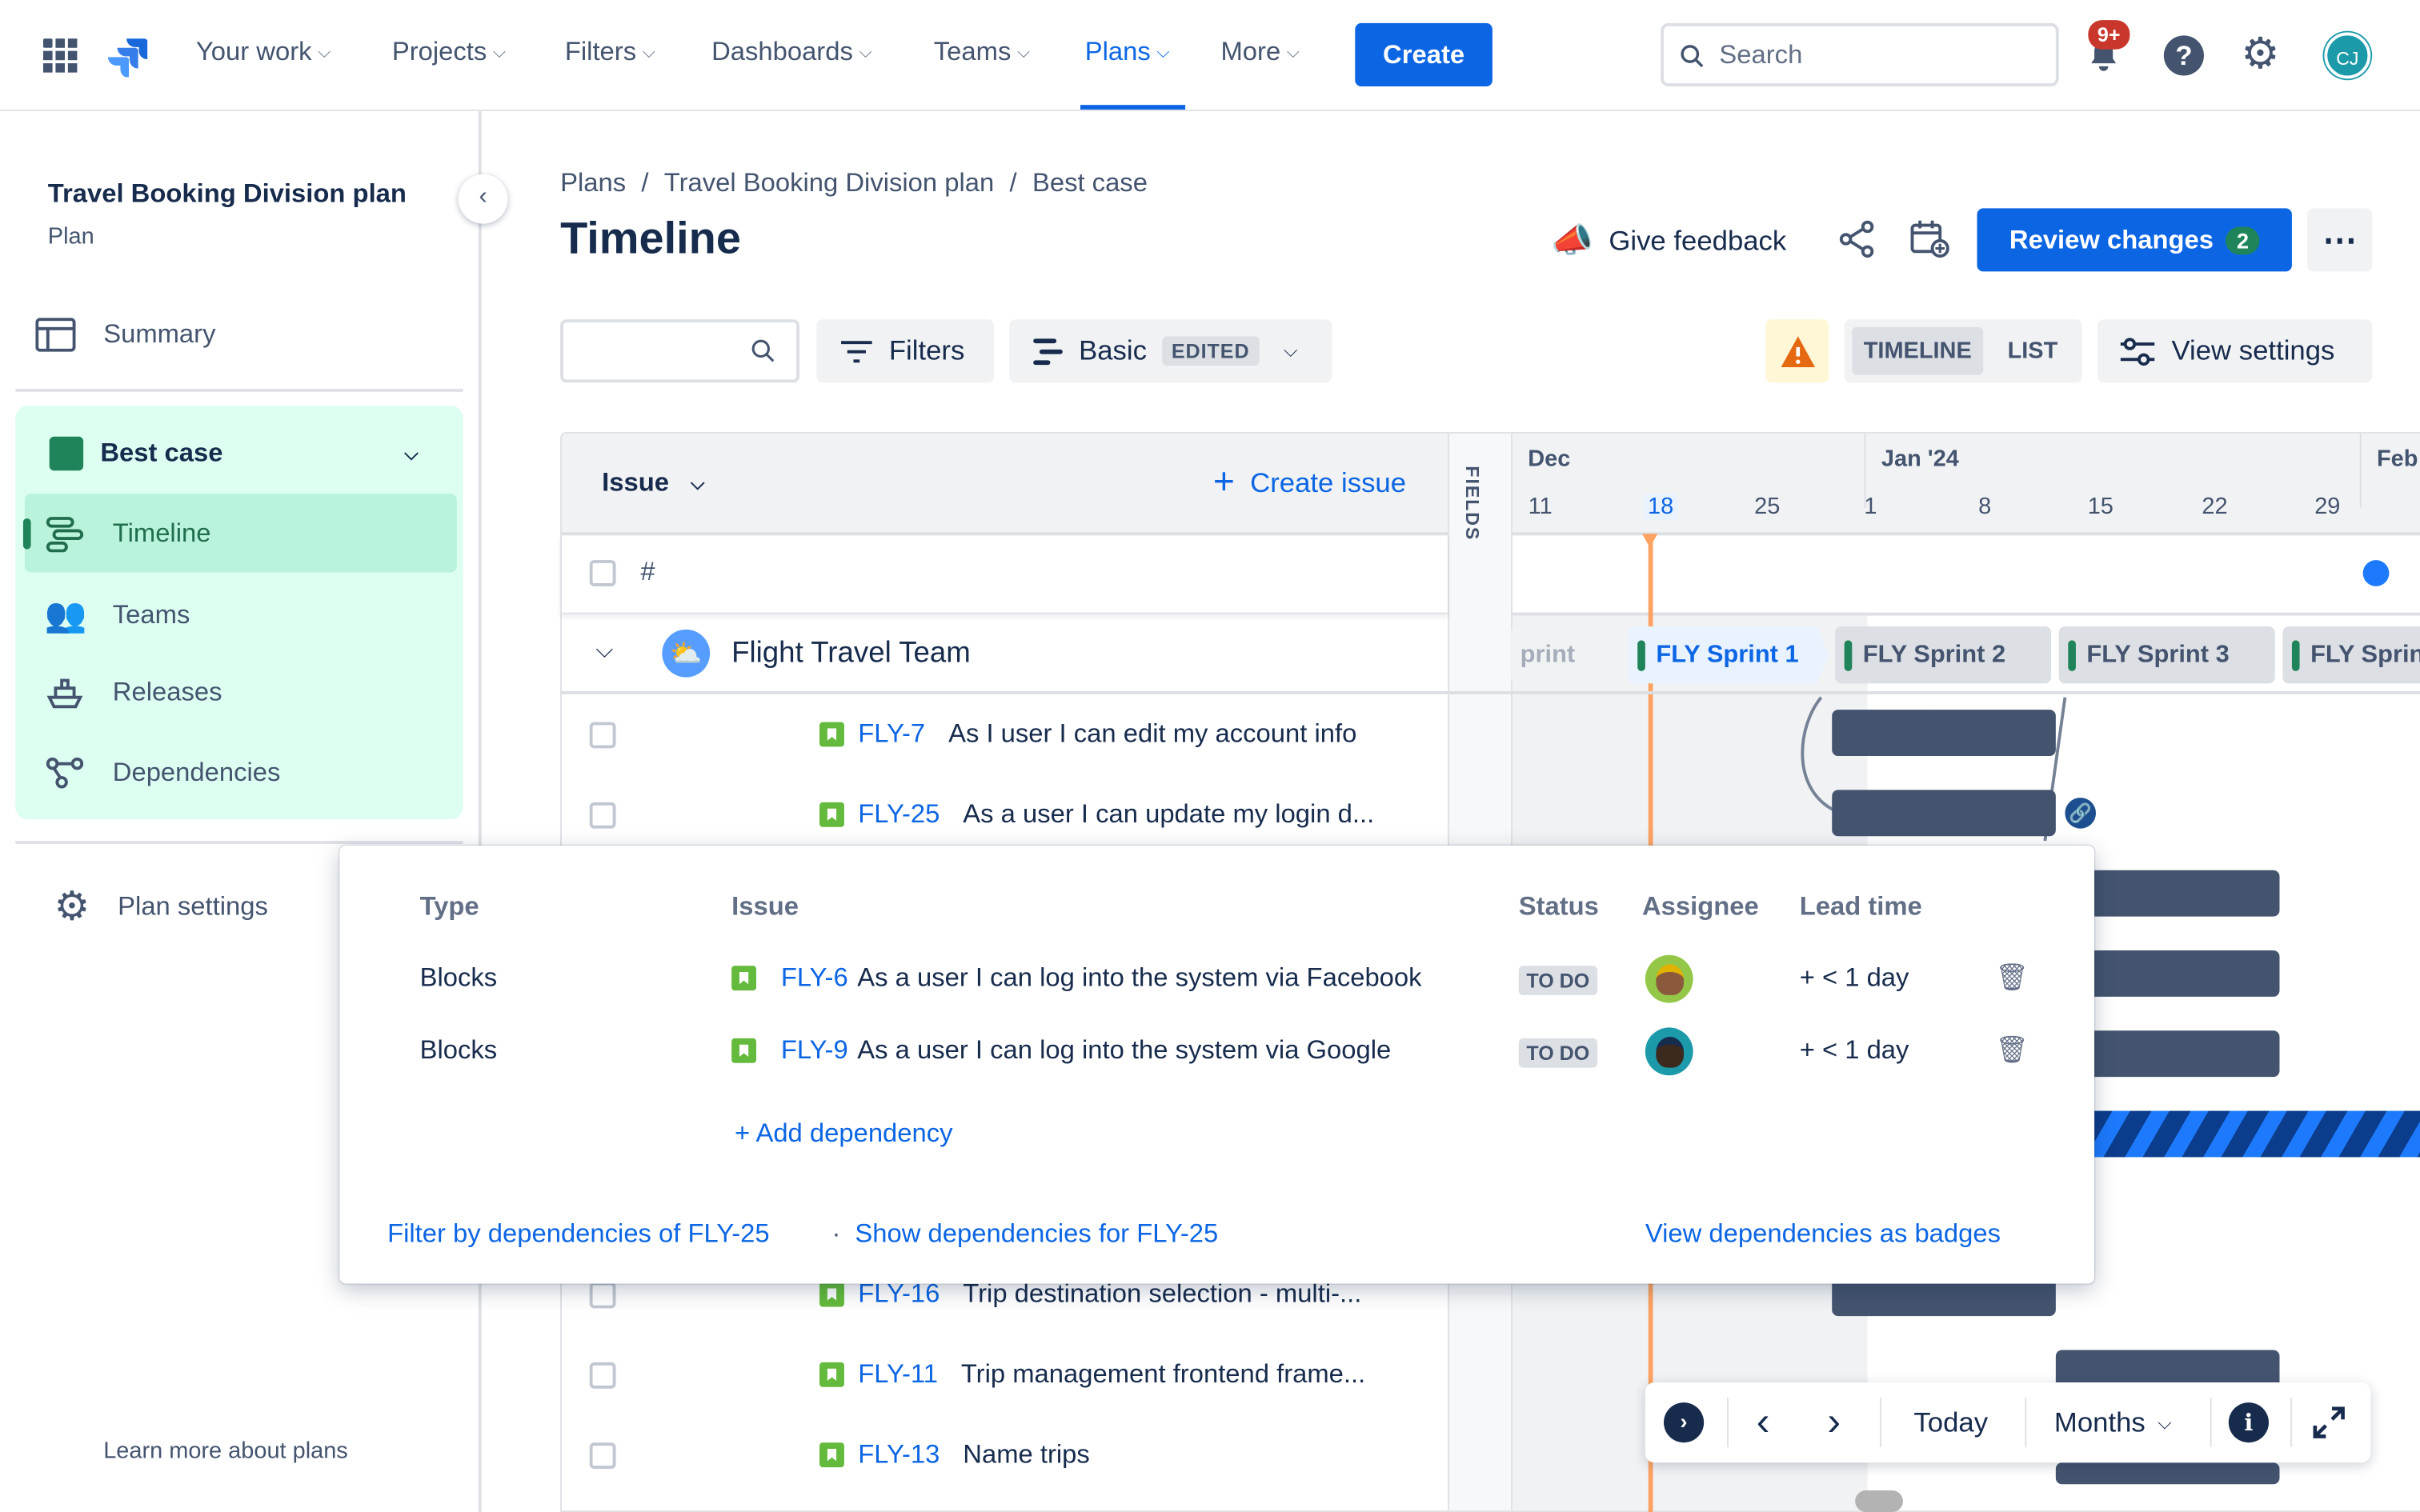  Describe the element at coordinates (844, 1134) in the screenshot. I see `add-dependency-button: + Add dependency` at that location.